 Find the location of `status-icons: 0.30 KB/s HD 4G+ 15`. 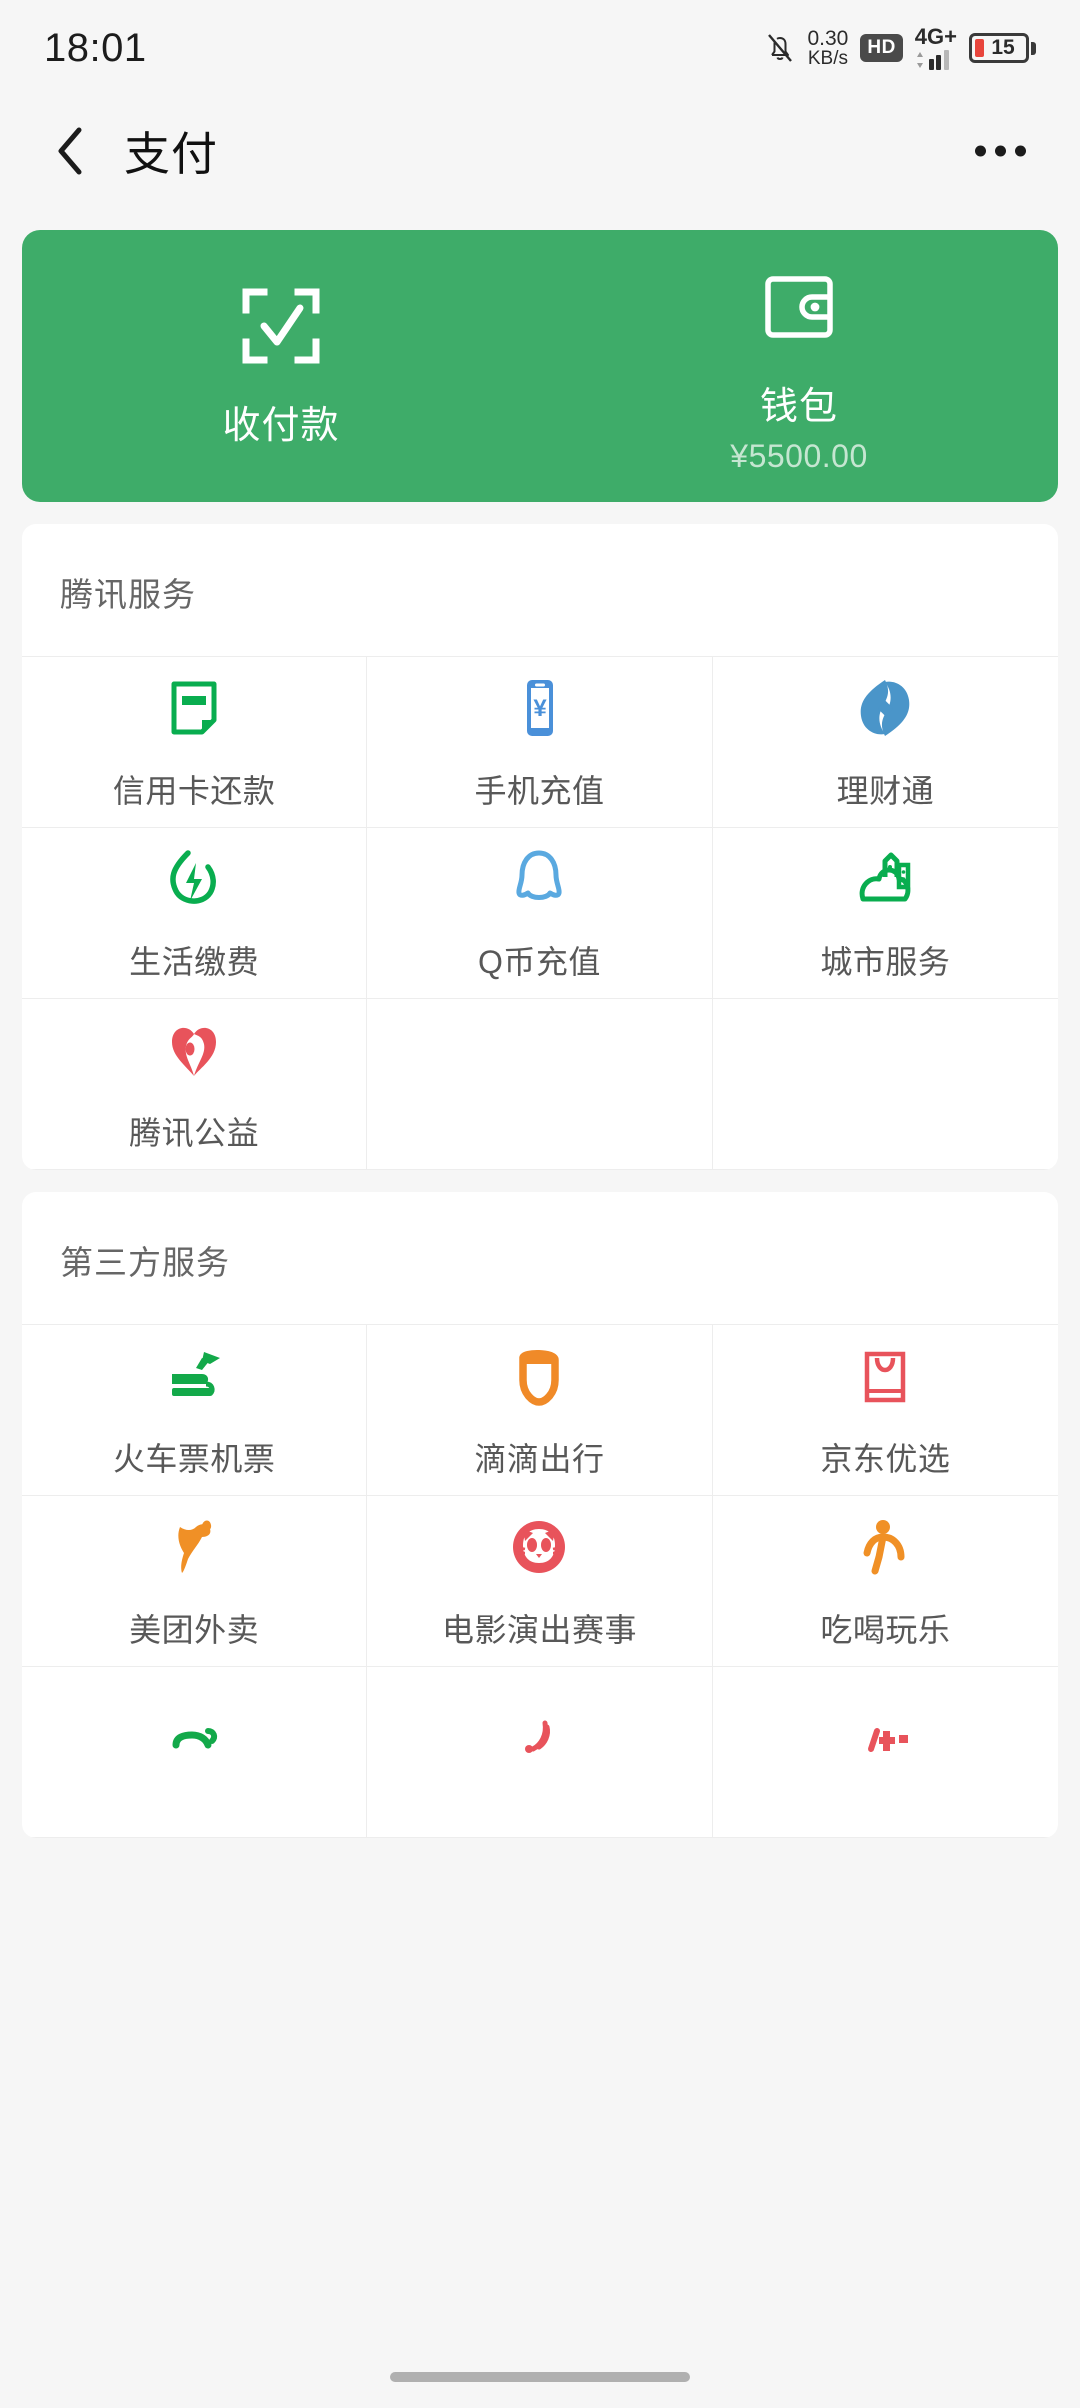

status-icons: 0.30 KB/s HD 4G+ 15 is located at coordinates (900, 48).